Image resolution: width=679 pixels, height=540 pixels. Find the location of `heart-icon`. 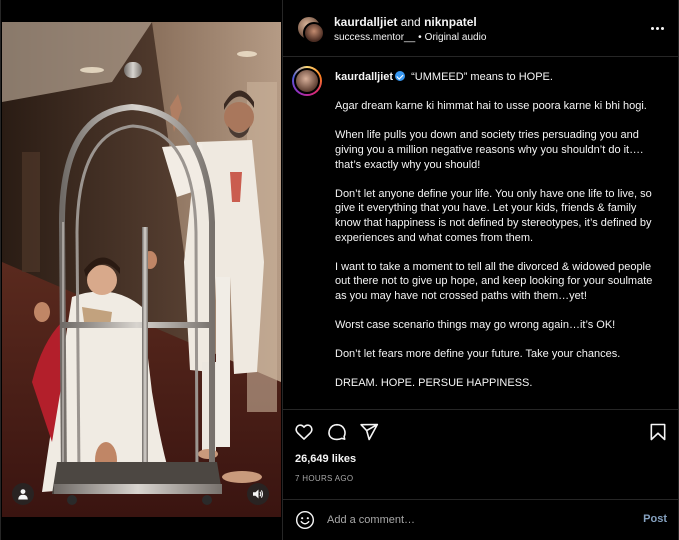

heart-icon is located at coordinates (304, 432).